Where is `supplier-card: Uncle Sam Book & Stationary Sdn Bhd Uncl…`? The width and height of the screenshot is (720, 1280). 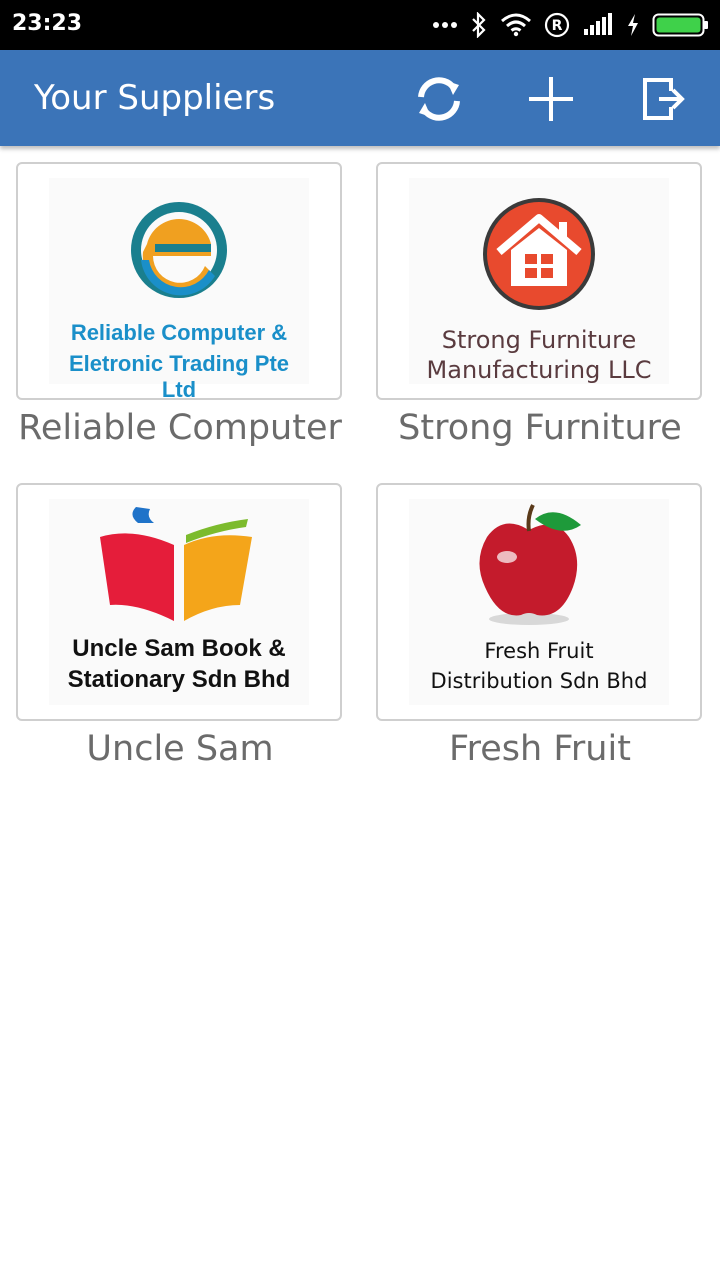 supplier-card: Uncle Sam Book & Stationary Sdn Bhd Uncl… is located at coordinates (180, 627).